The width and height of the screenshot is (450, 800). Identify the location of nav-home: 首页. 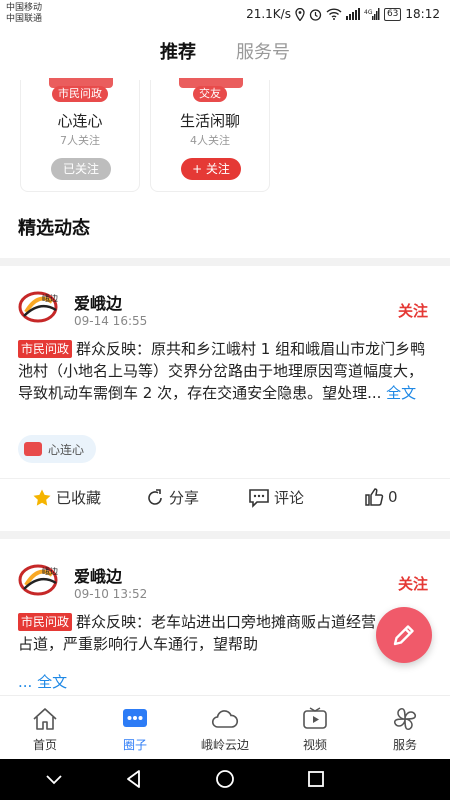
(45, 727).